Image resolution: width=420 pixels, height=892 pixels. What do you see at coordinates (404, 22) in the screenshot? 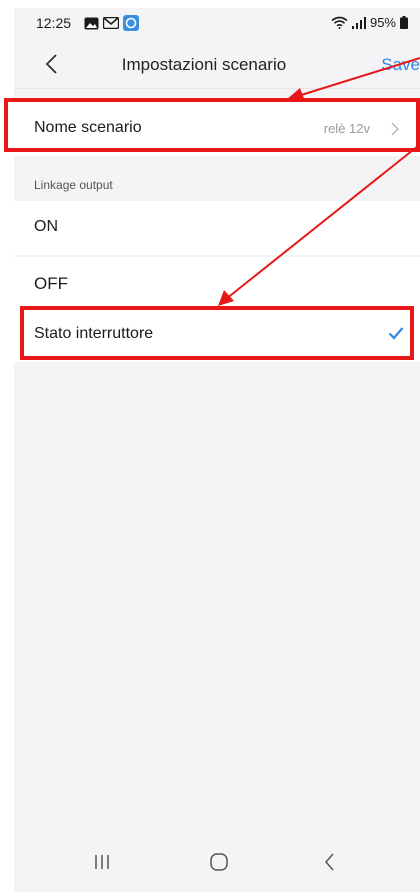
I see `battery-icon` at bounding box center [404, 22].